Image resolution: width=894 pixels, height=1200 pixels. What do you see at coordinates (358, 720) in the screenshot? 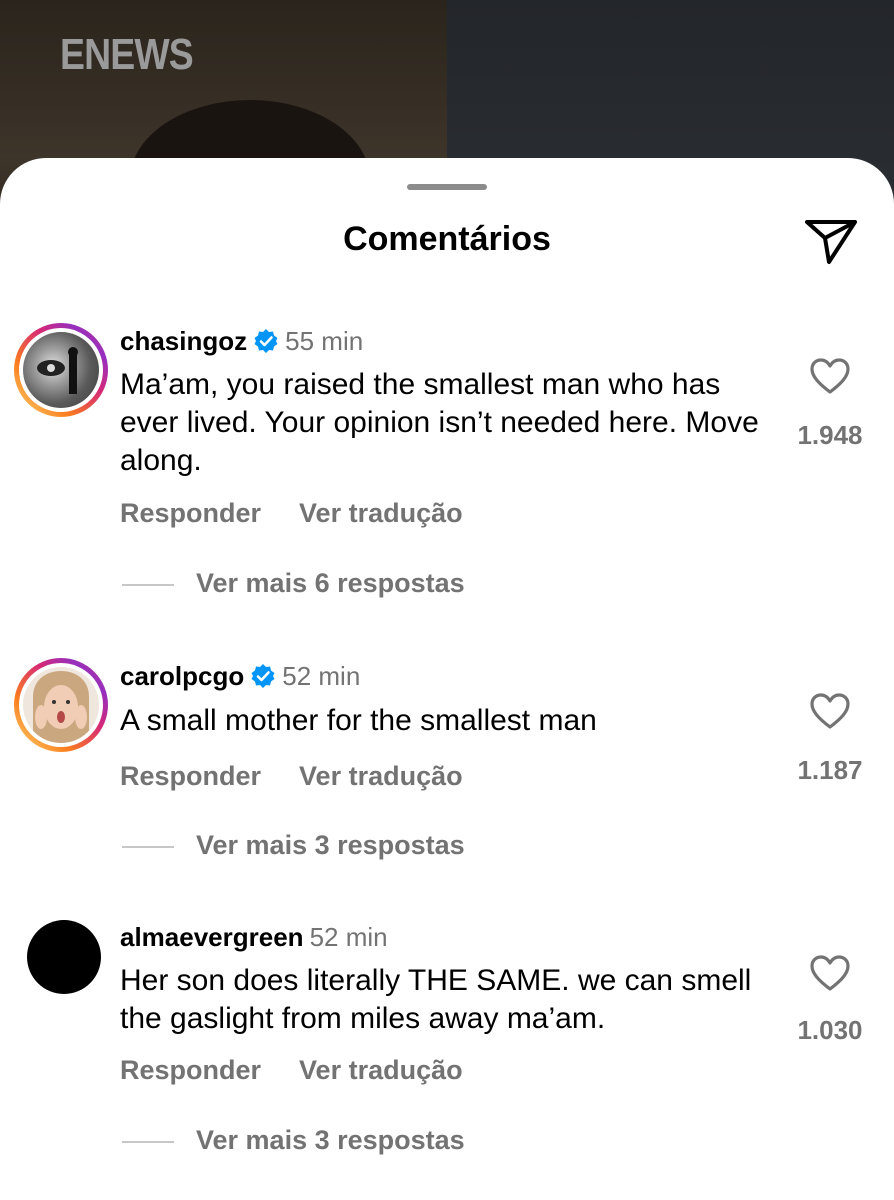
I see `comment-text: A small mother for the smallest man` at bounding box center [358, 720].